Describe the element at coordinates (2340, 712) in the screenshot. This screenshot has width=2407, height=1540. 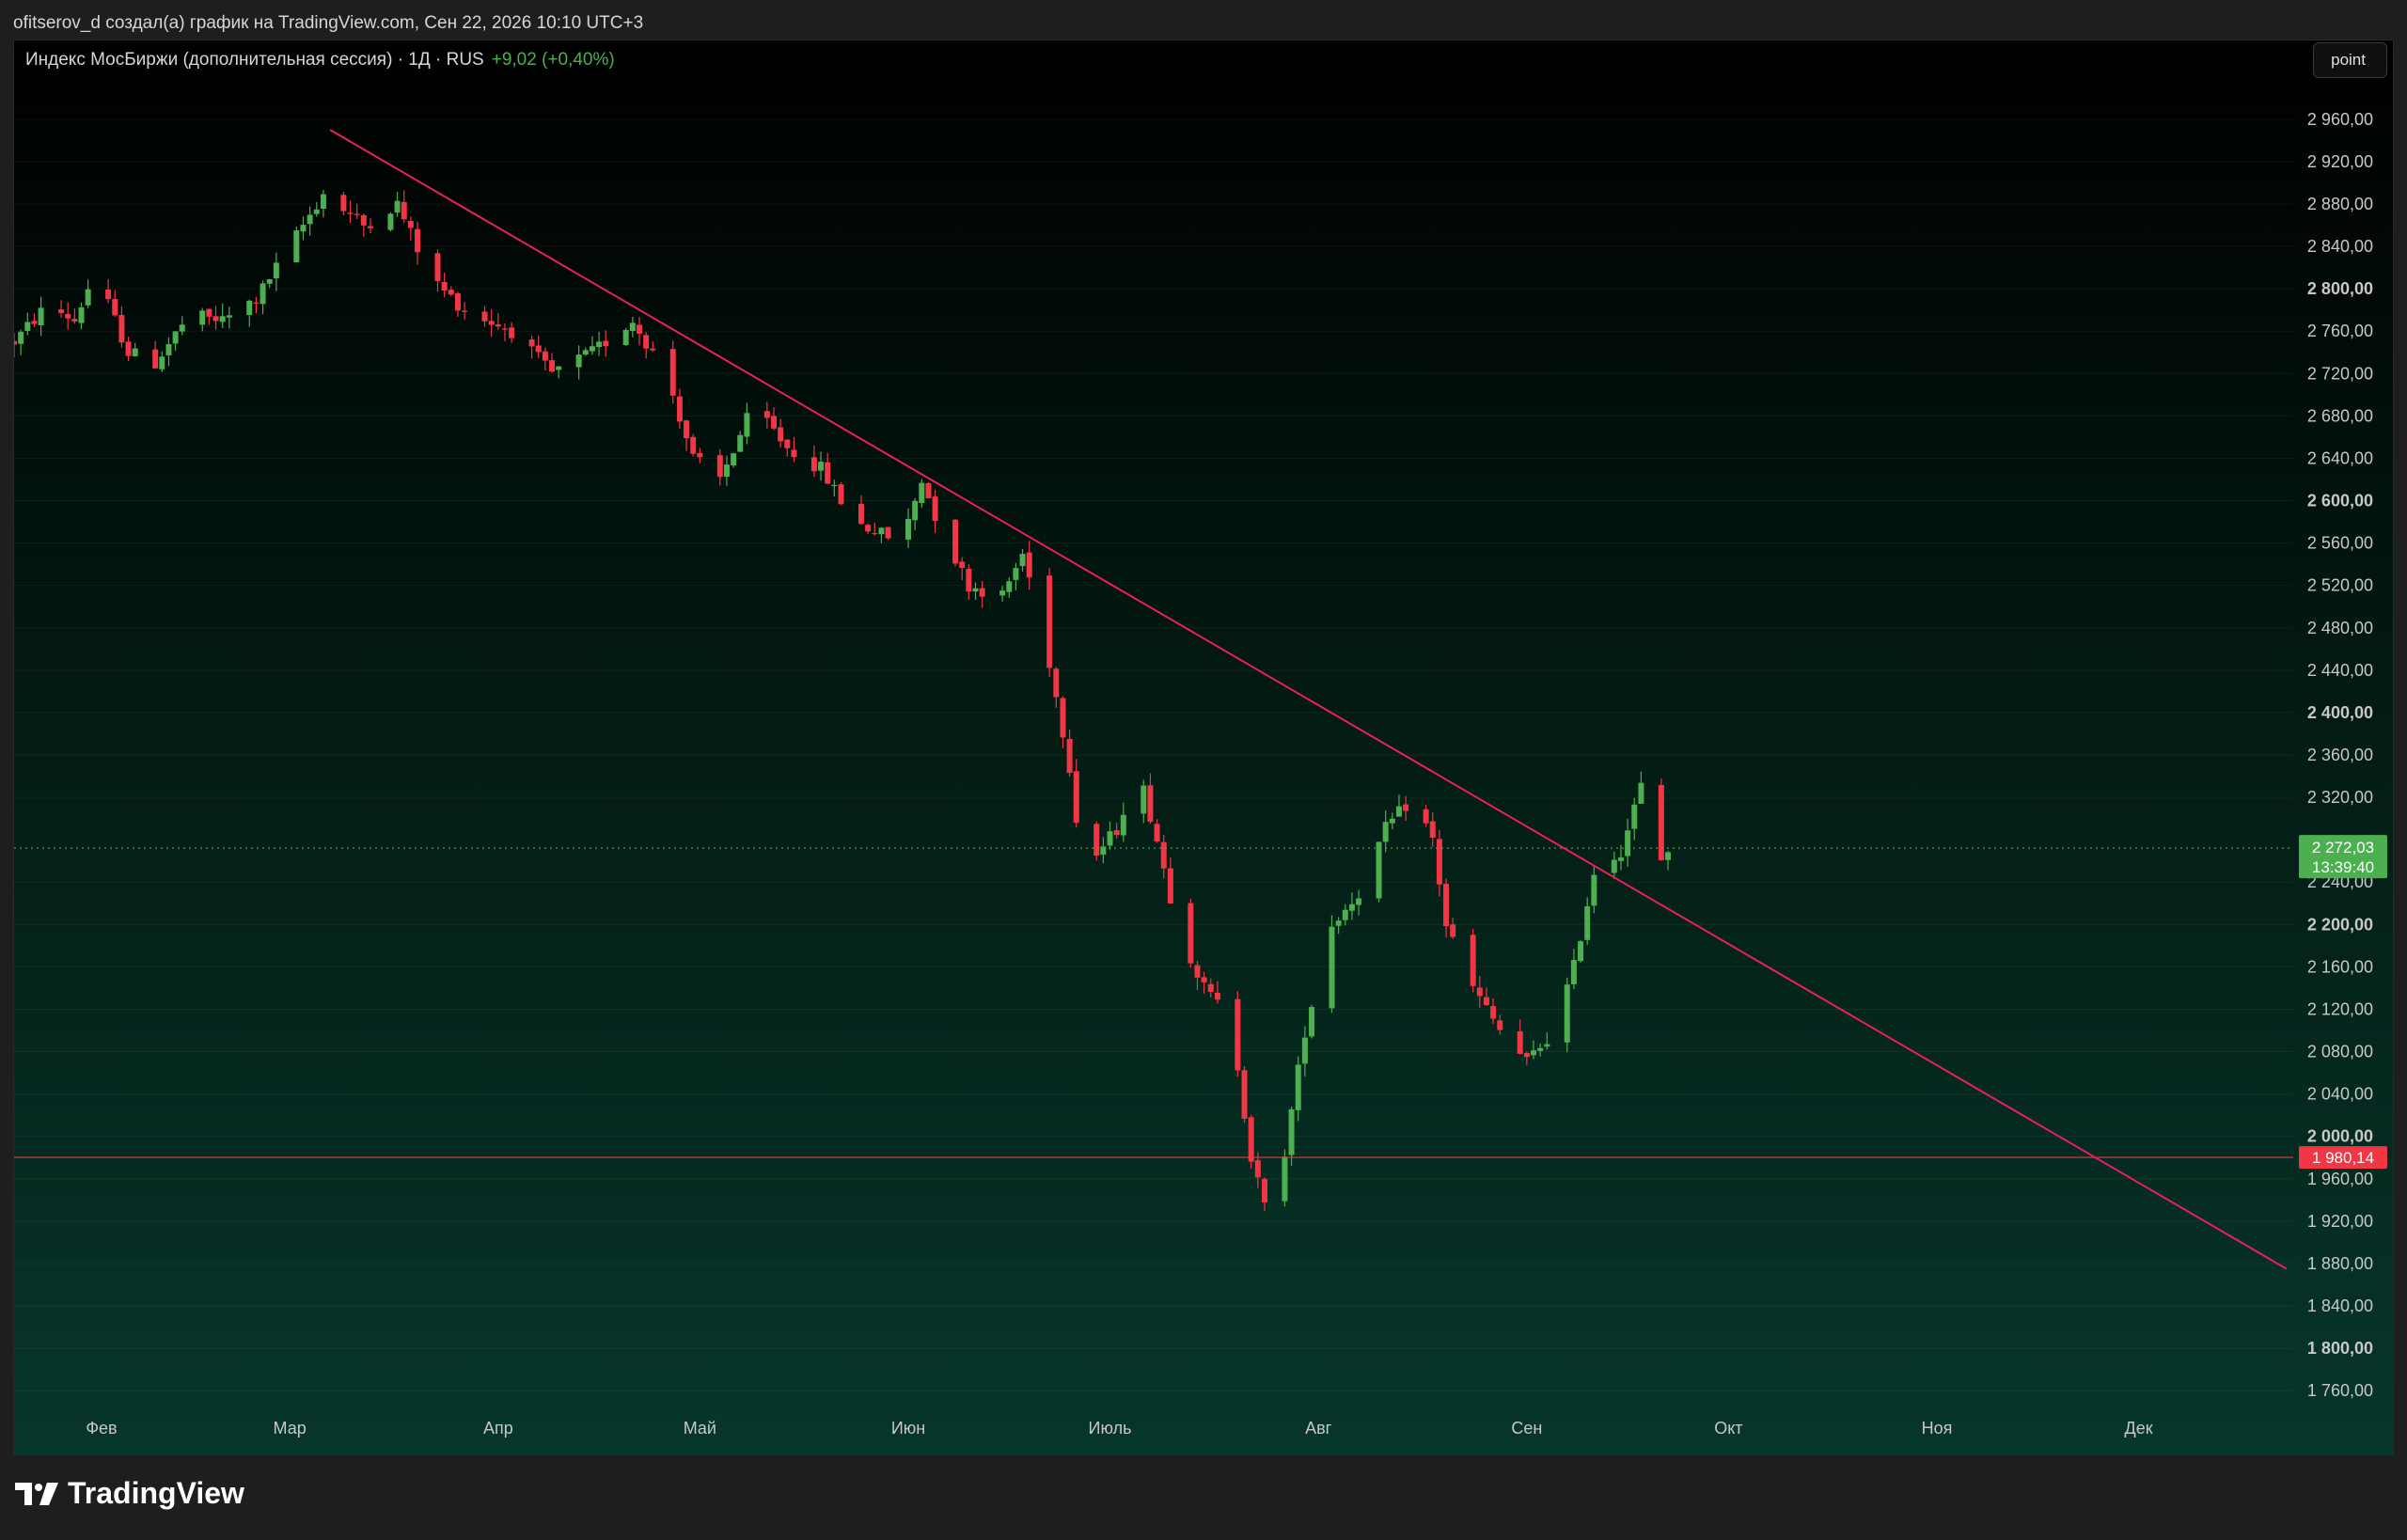
I see `y-tick-label: 2 400,00` at that location.